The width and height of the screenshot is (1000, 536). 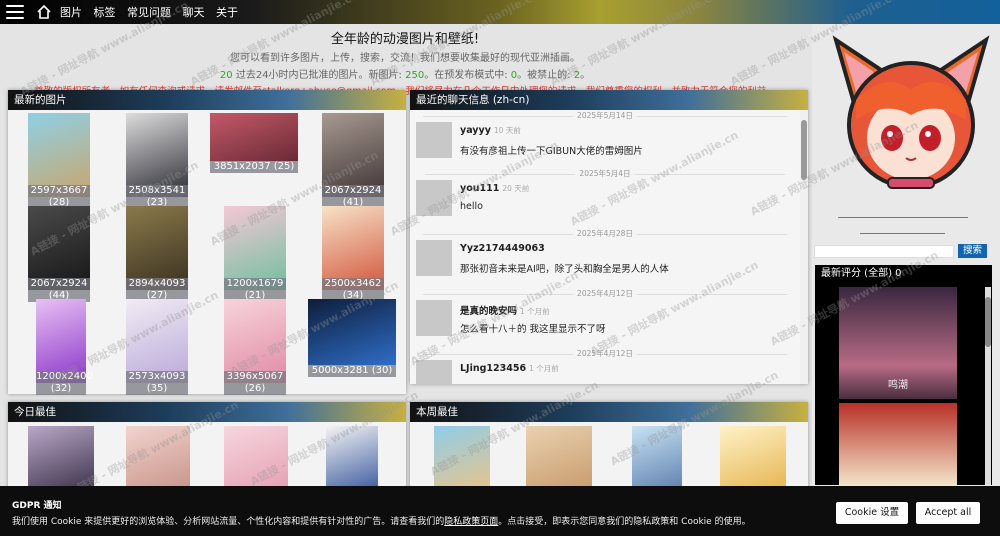 What do you see at coordinates (319, 75) in the screenshot?
I see `stats-text-1: 过去24小时内已批准的图片。新图片:` at bounding box center [319, 75].